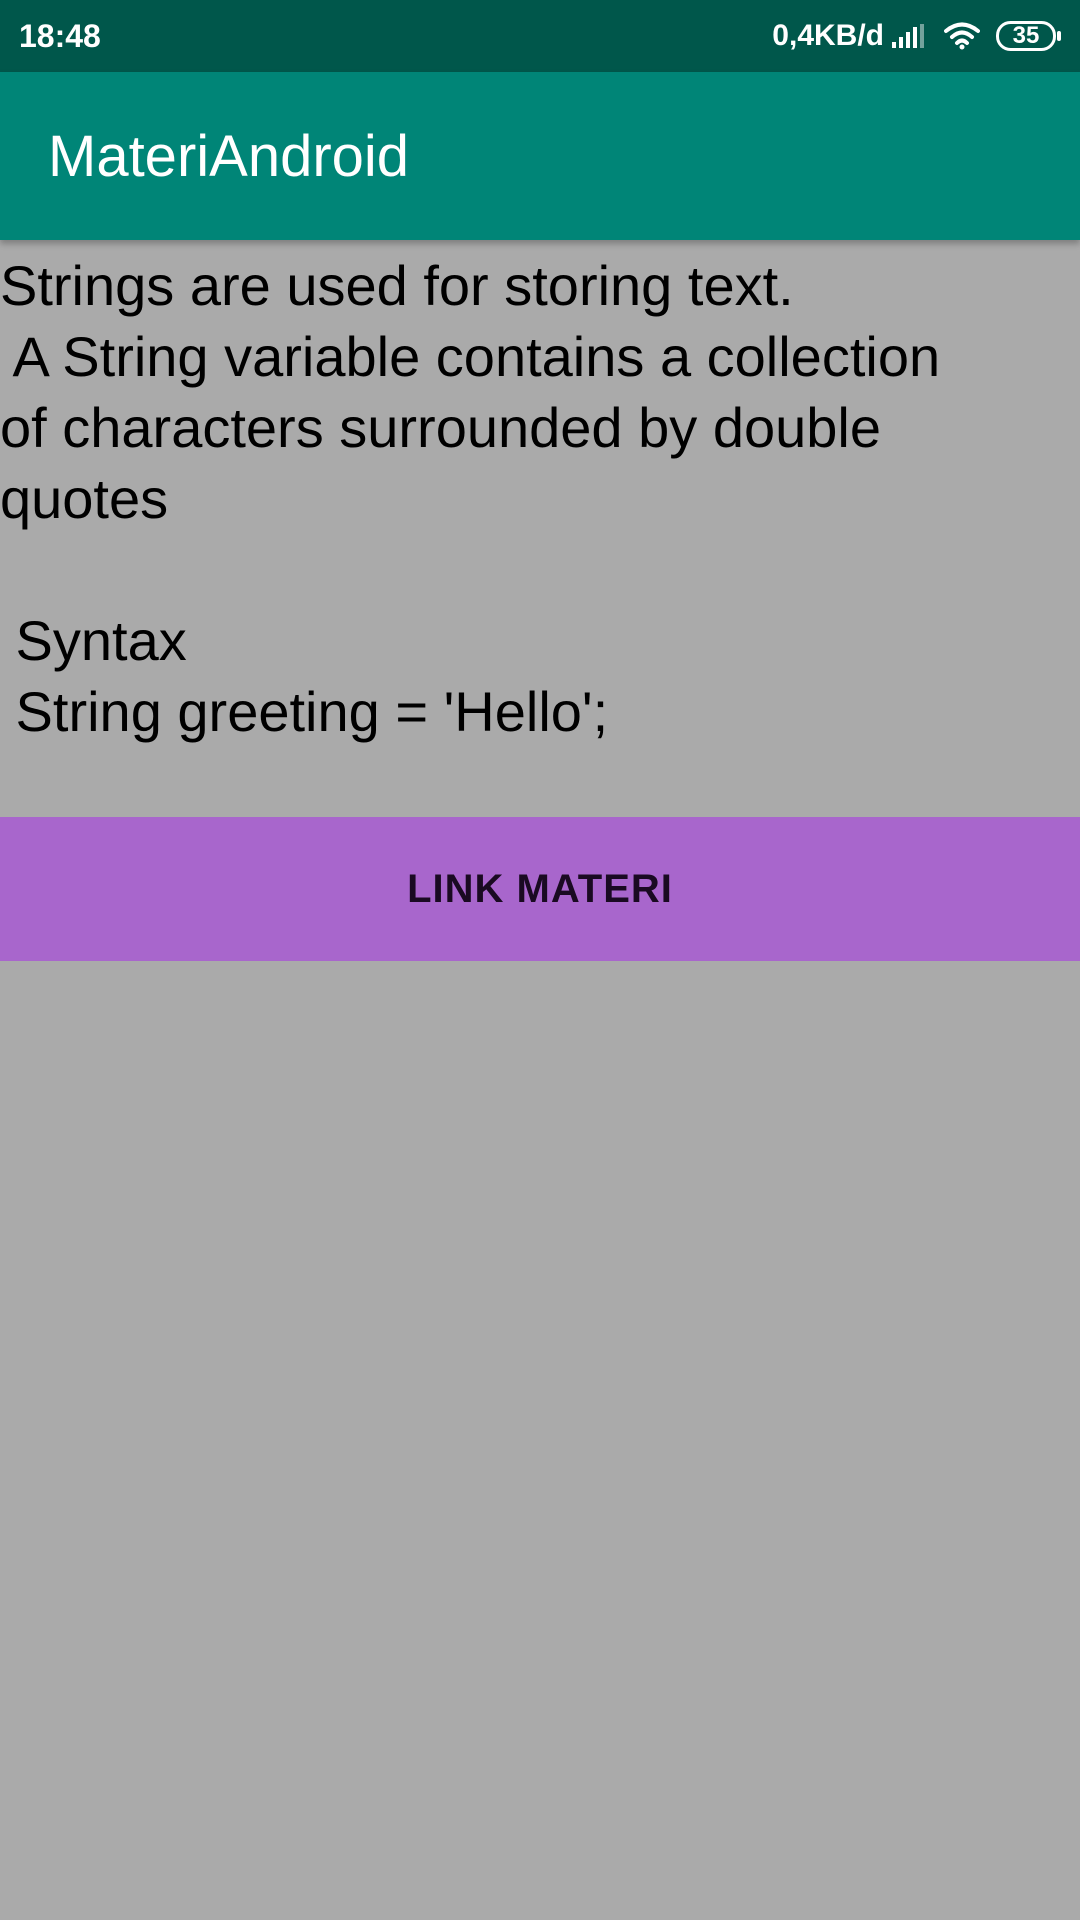 The height and width of the screenshot is (1920, 1080). I want to click on status-bar: 18:48 0,4KB/d 35, so click(540, 36).